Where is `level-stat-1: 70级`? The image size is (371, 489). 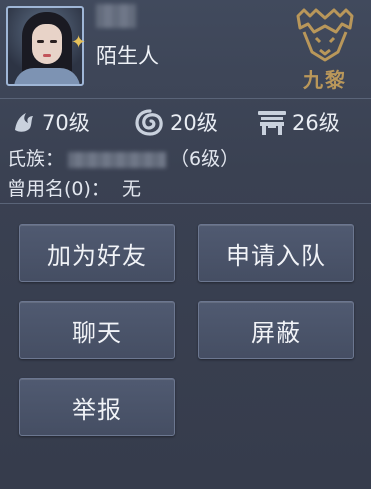
level-stat-1: 70级 is located at coordinates (50, 122).